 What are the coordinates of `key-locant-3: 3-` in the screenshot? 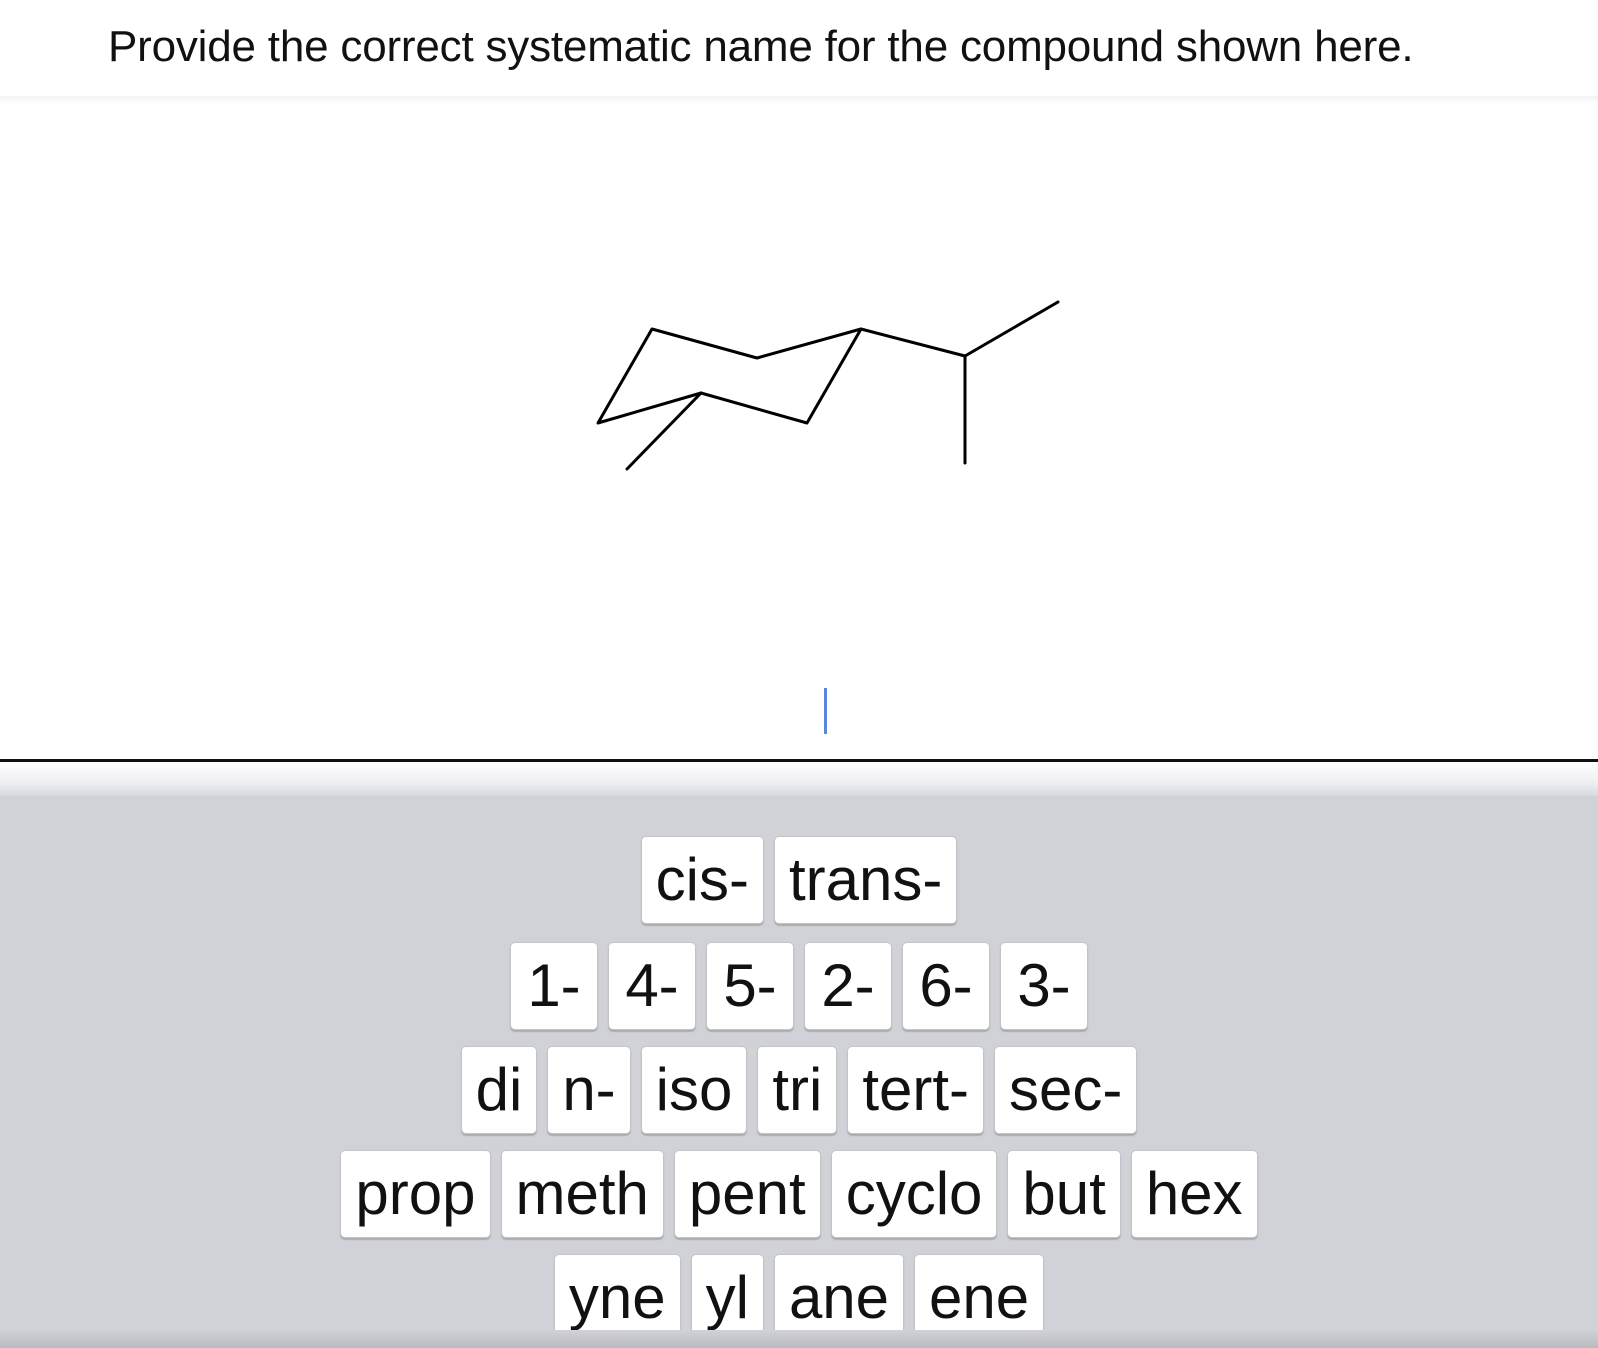 It's located at (1044, 986).